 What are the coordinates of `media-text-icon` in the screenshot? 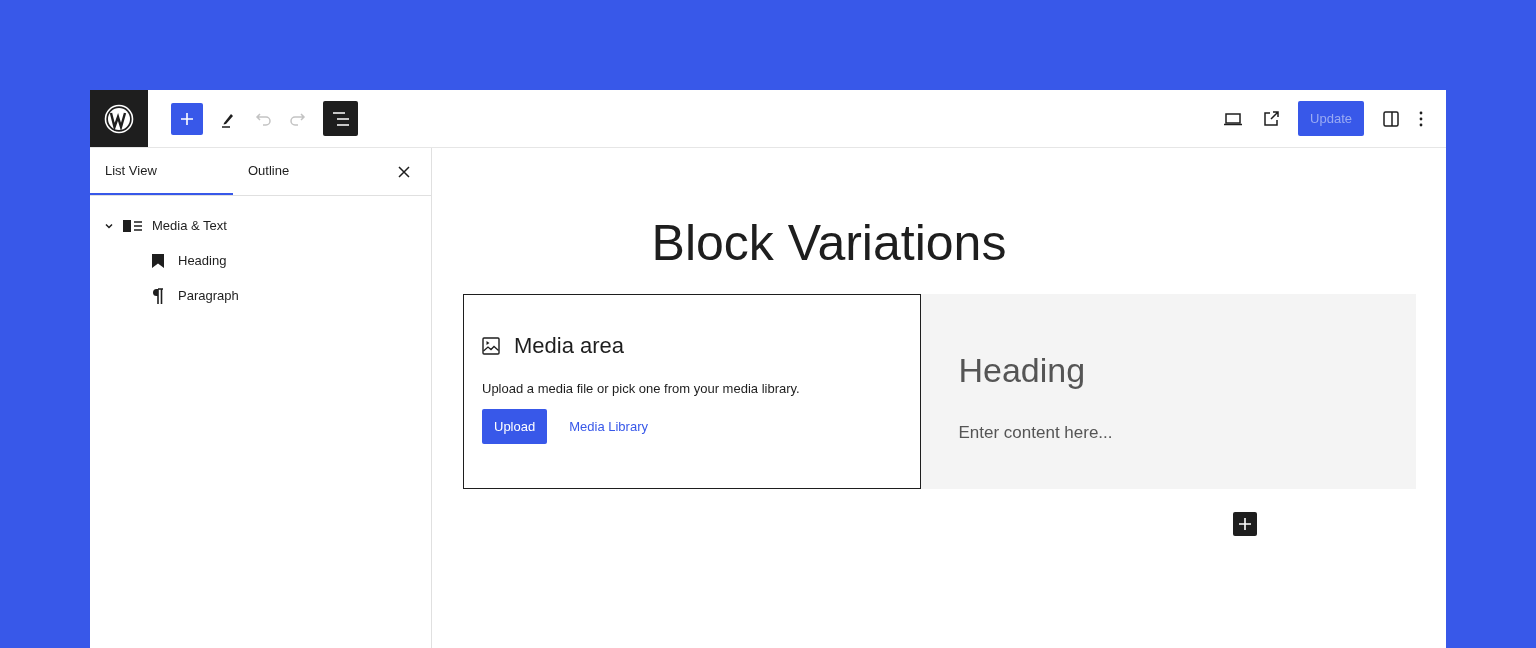 It's located at (133, 225).